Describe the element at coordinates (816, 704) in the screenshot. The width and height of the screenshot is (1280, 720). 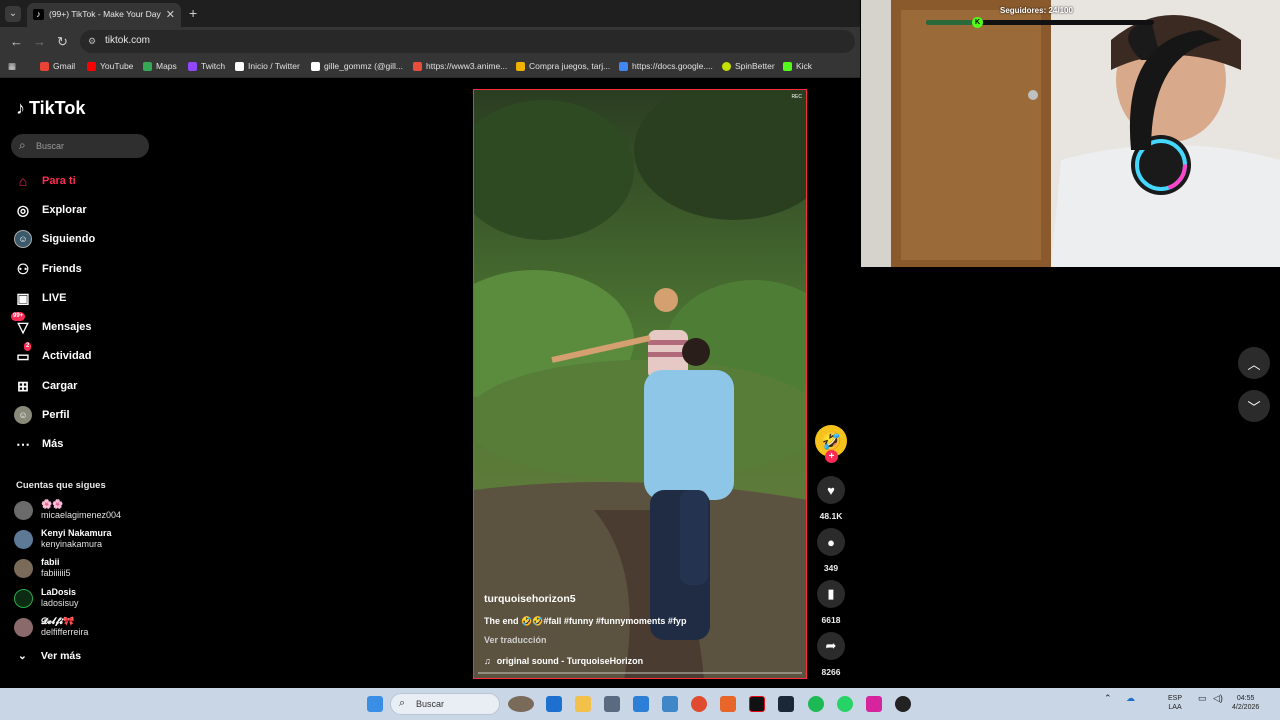
I see `spotify-icon` at that location.